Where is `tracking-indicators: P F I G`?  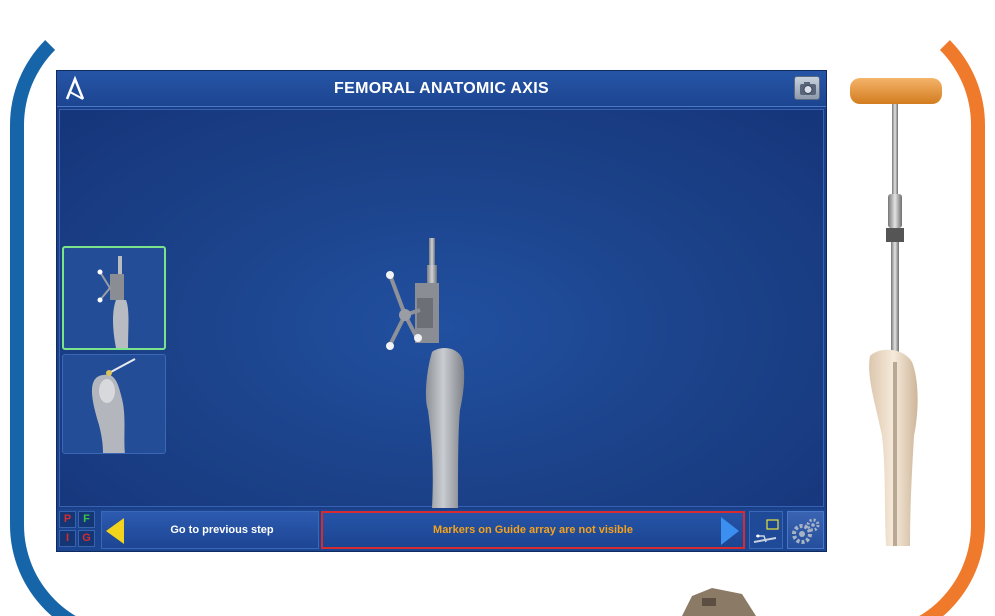
tracking-indicators: P F I G is located at coordinates (78, 530).